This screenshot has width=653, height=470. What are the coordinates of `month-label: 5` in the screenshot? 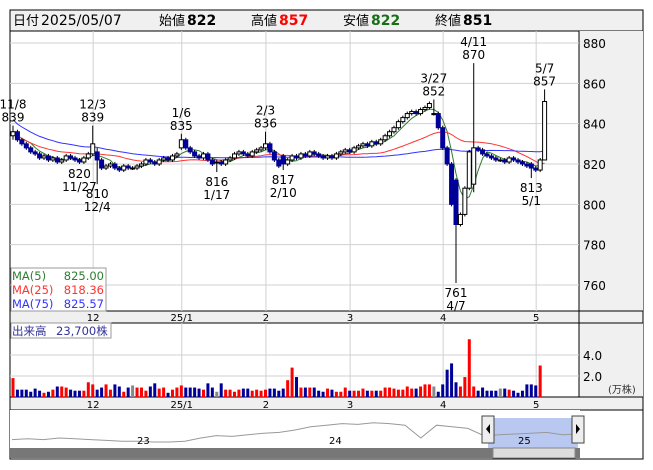 It's located at (536, 318).